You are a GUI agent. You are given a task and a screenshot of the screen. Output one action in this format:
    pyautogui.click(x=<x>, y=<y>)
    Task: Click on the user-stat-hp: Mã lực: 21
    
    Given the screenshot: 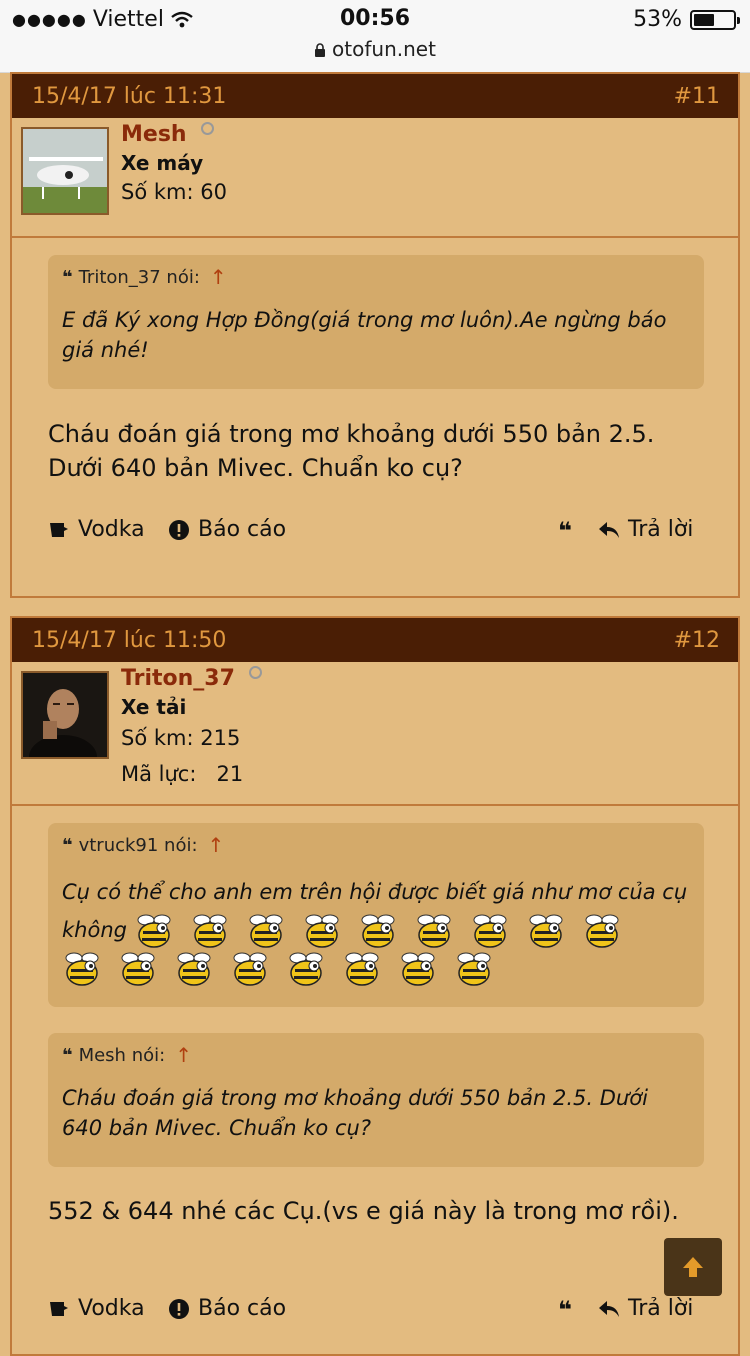 What is the action you would take?
    pyautogui.click(x=182, y=774)
    